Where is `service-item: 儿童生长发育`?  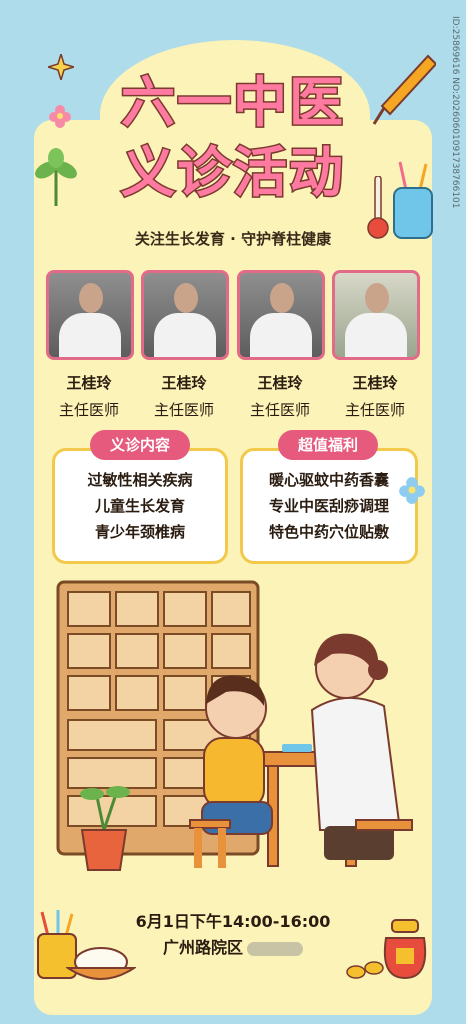
service-item: 儿童生长发育 is located at coordinates (139, 506).